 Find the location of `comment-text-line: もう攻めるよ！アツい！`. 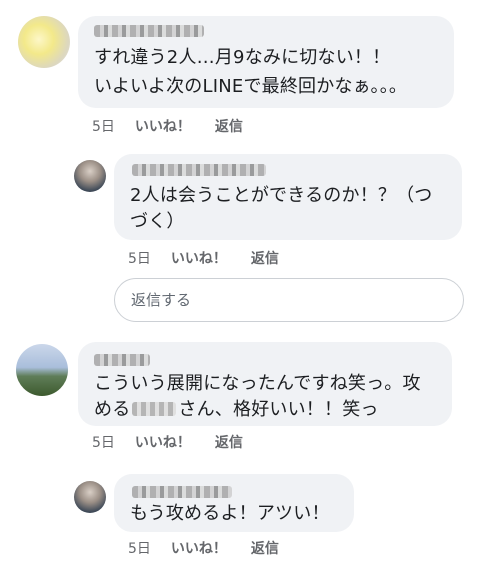

comment-text-line: もう攻めるよ！アツい！ is located at coordinates (230, 513).